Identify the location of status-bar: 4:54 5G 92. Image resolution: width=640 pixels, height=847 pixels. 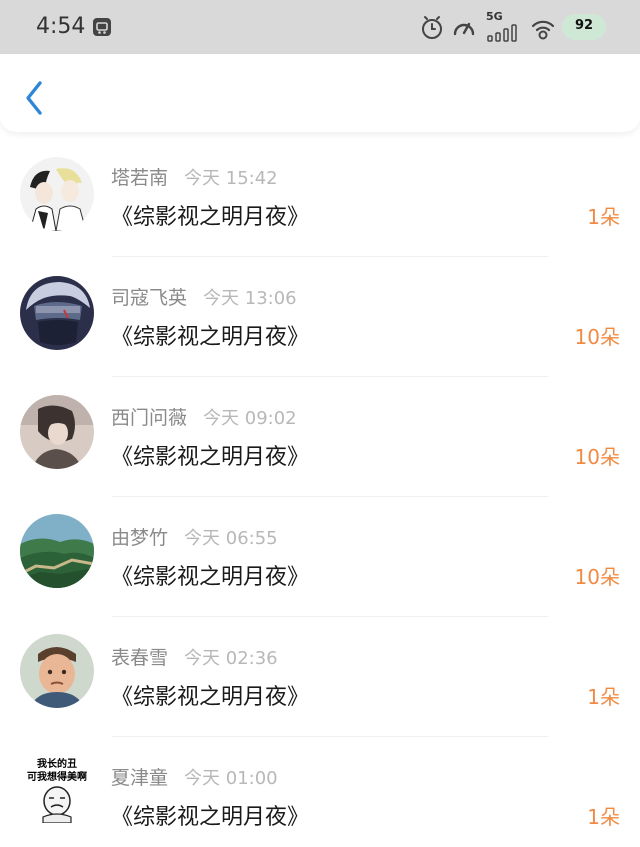
(320, 27).